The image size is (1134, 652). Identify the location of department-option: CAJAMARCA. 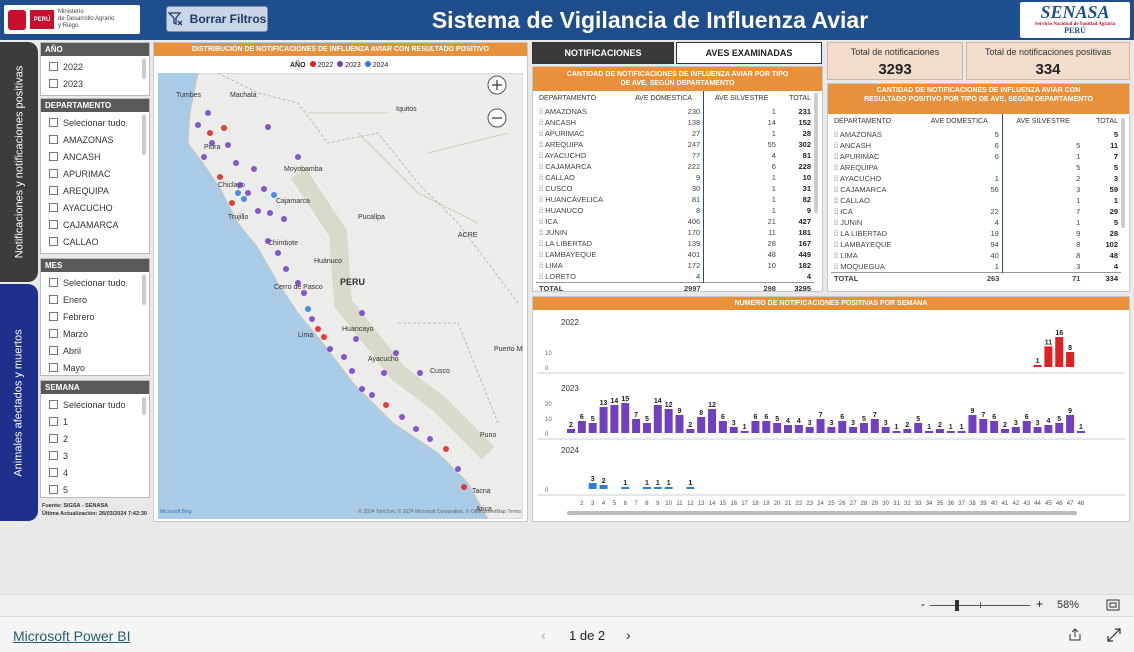
(95, 224).